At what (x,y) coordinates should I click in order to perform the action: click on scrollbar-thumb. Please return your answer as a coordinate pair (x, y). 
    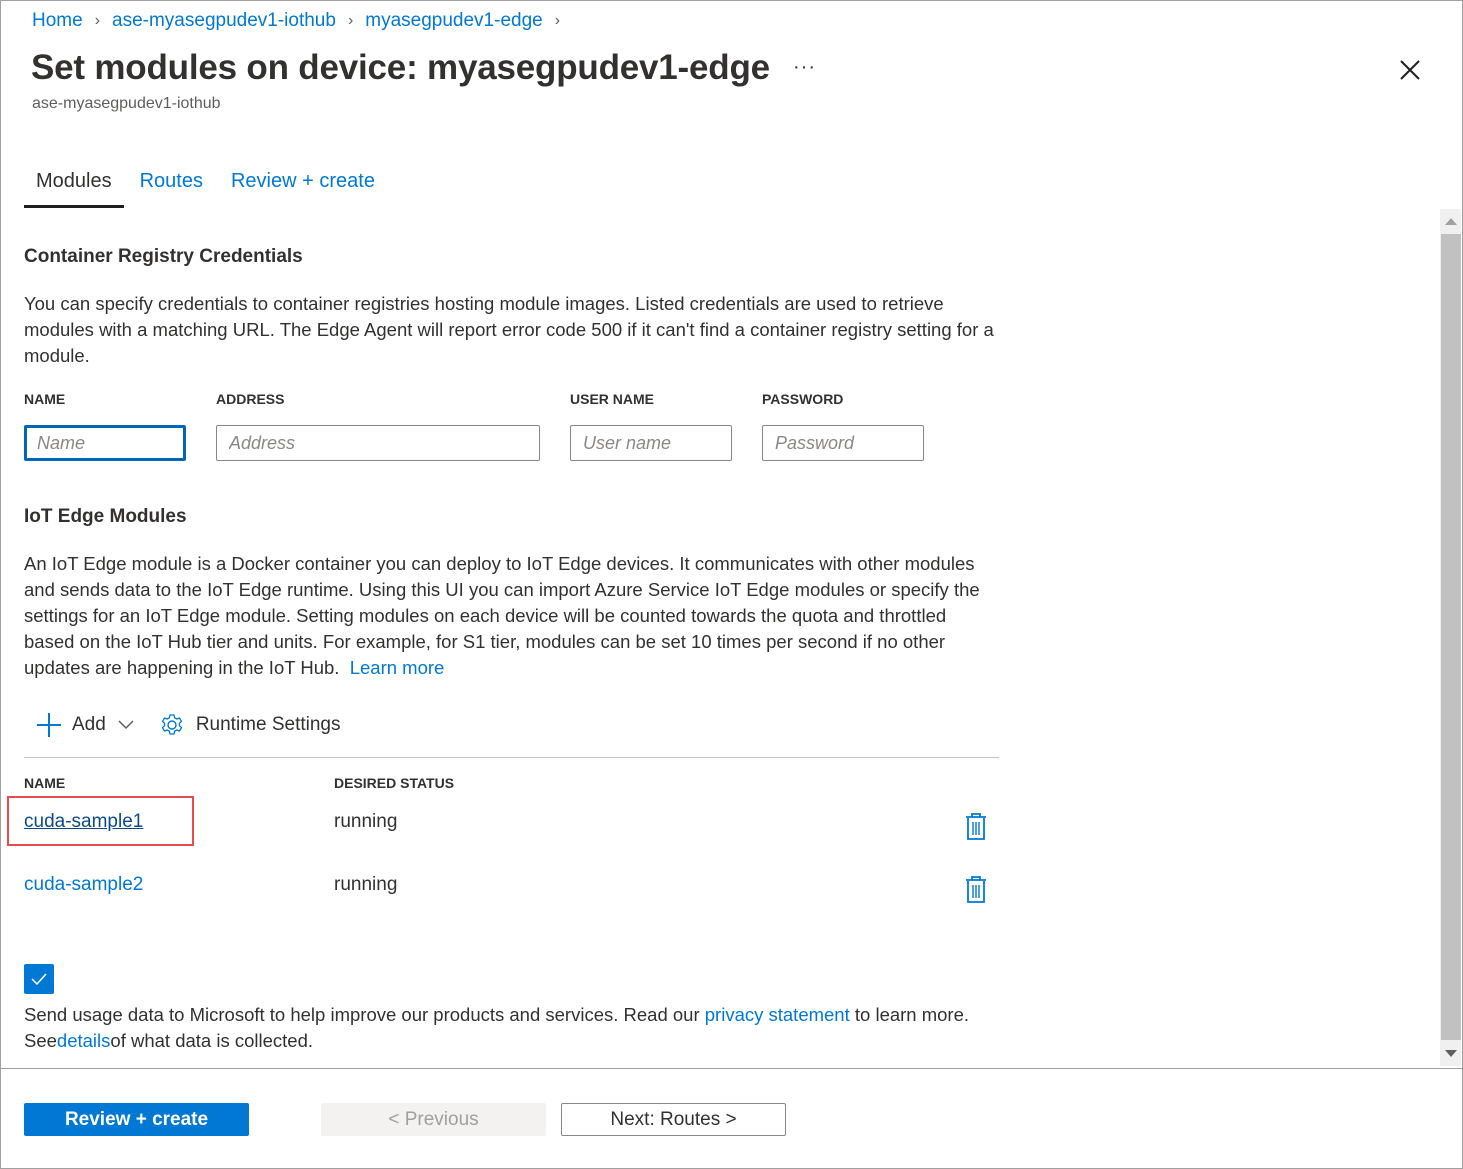
    Looking at the image, I should click on (1451, 637).